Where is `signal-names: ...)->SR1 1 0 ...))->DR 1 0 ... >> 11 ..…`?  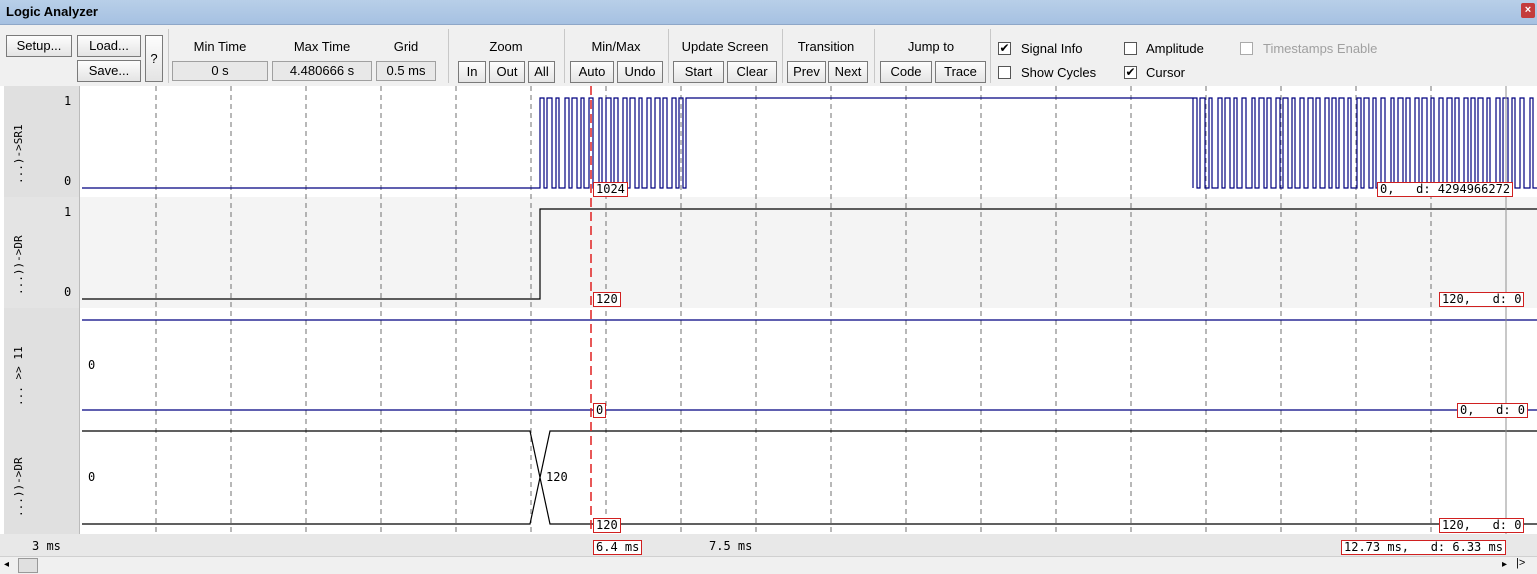 signal-names: ...)->SR1 1 0 ...))->DR 1 0 ... >> 11 ..… is located at coordinates (40, 310).